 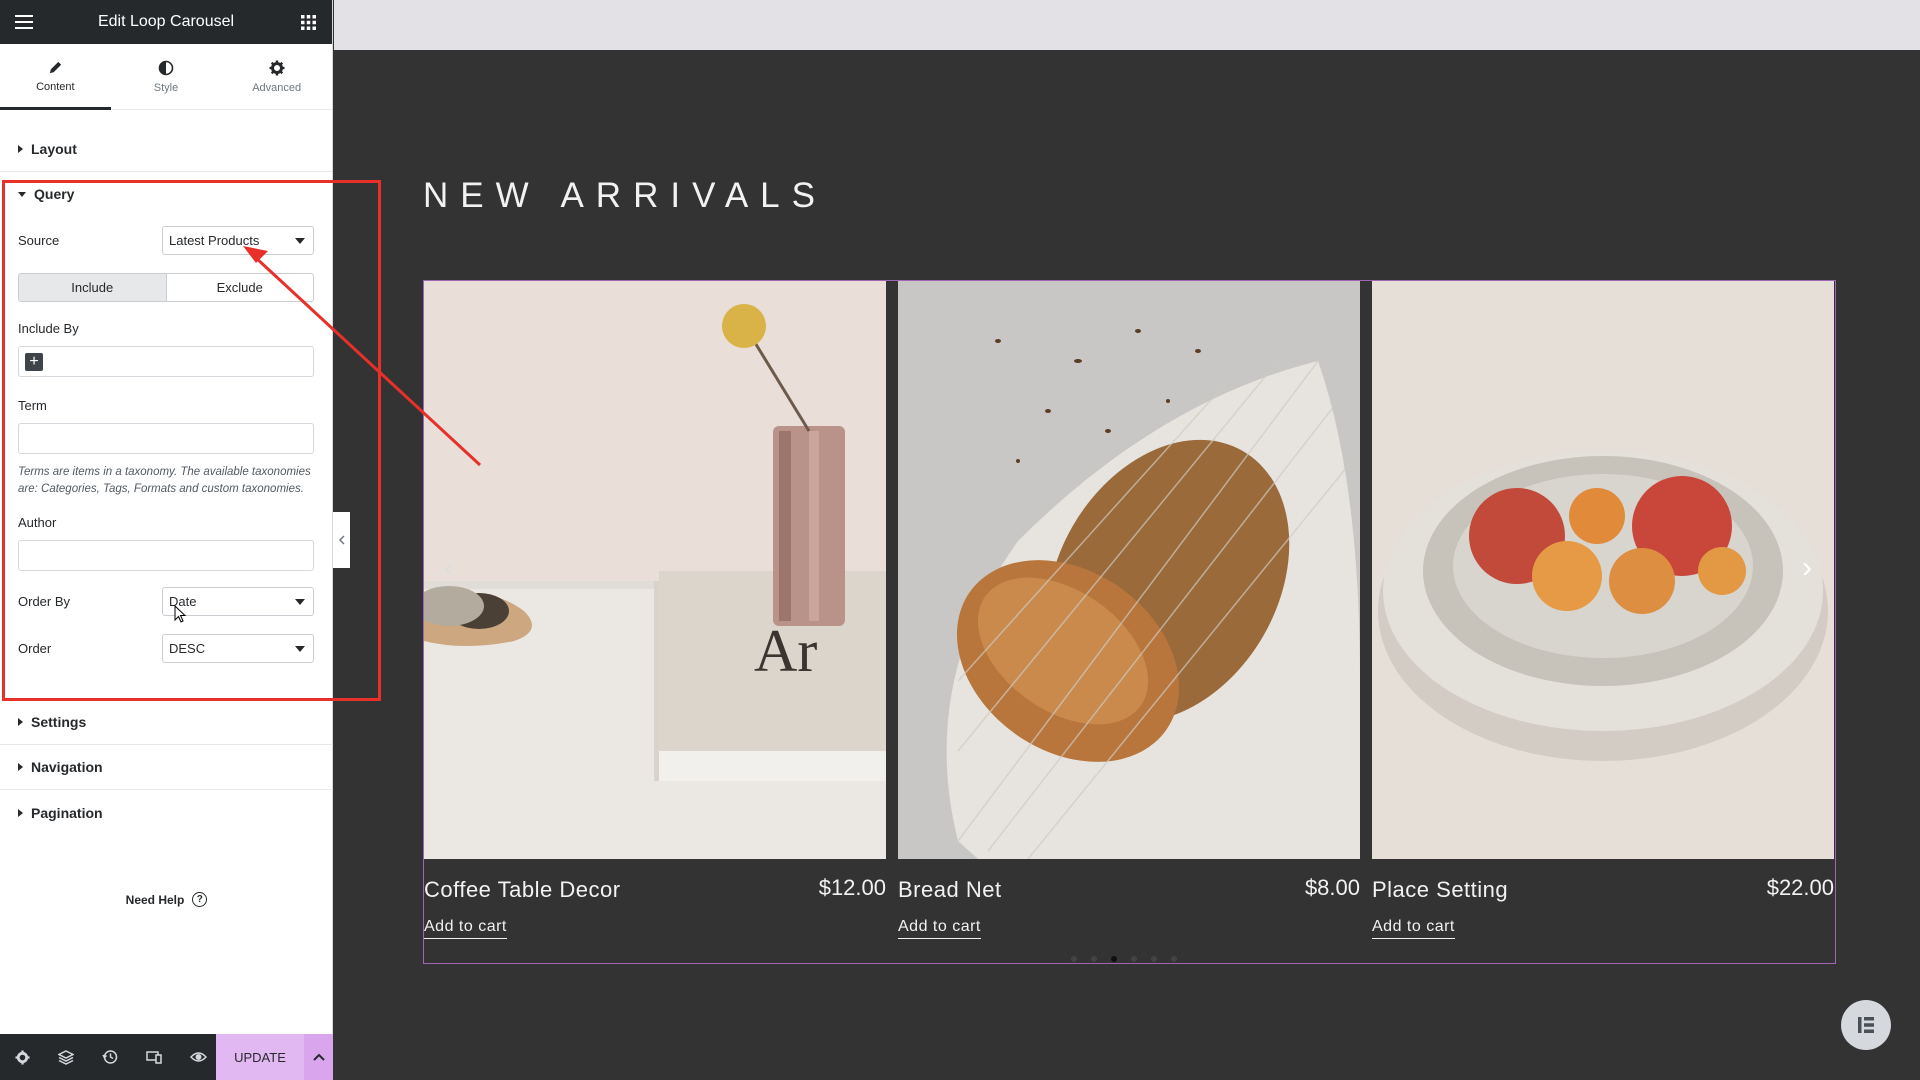 What do you see at coordinates (180, 616) in the screenshot?
I see `mouse-cursor-icon` at bounding box center [180, 616].